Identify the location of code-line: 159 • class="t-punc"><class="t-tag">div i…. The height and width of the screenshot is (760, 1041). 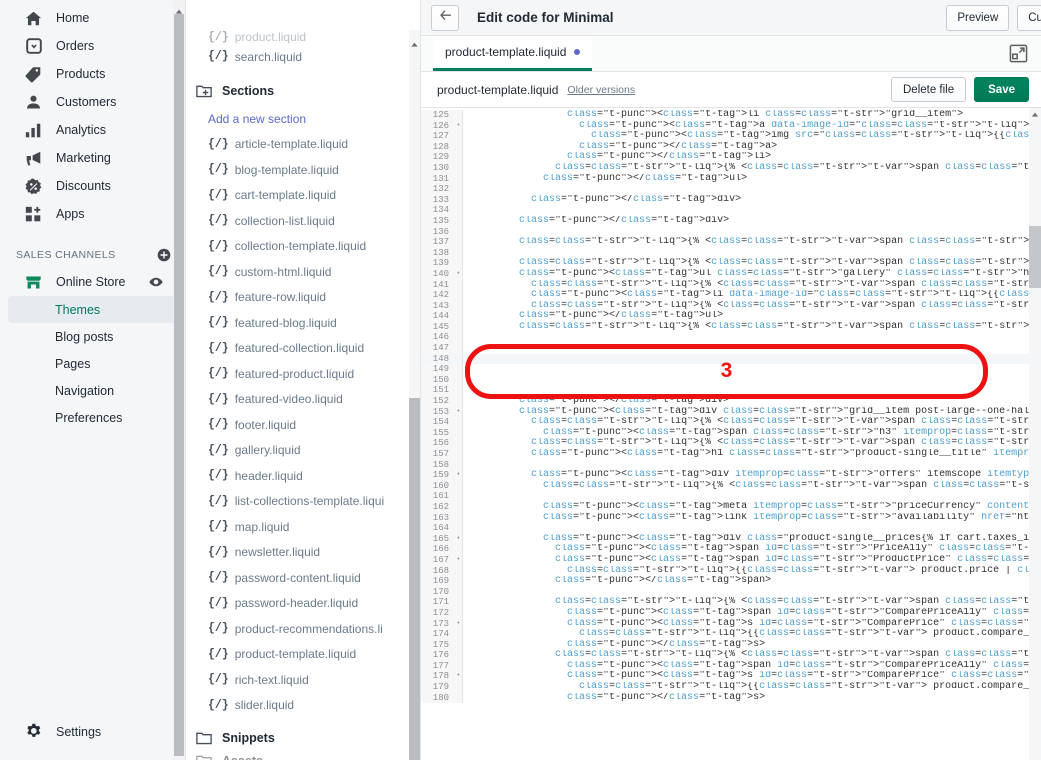
(731, 475).